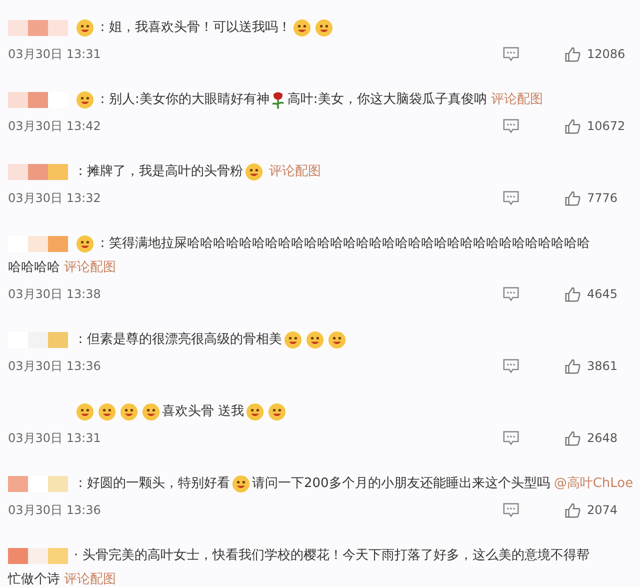 The width and height of the screenshot is (640, 587). What do you see at coordinates (278, 100) in the screenshot?
I see `rose-icon` at bounding box center [278, 100].